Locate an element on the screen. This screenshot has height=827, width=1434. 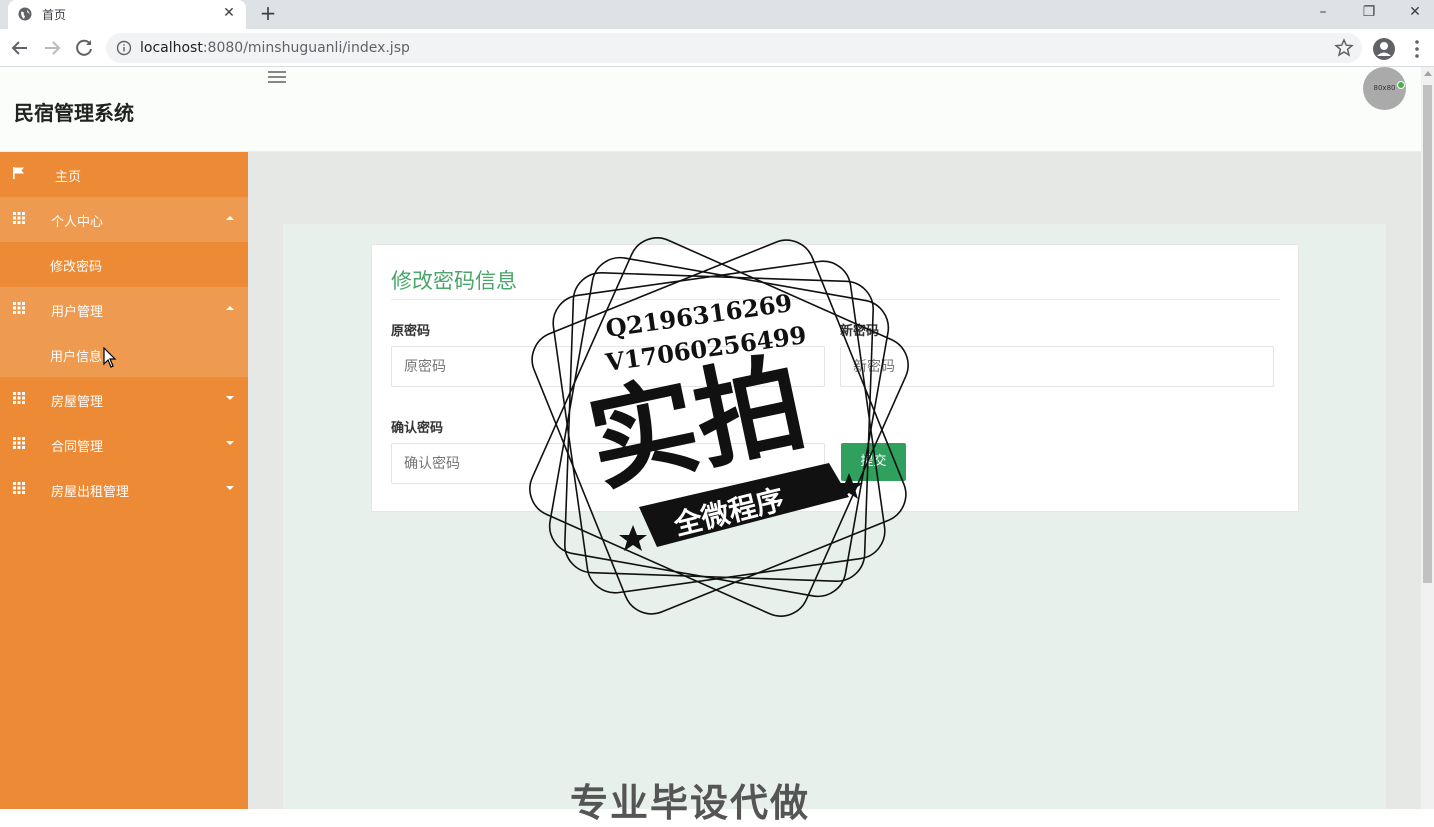
scroll-up-icon is located at coordinates (1428, 73).